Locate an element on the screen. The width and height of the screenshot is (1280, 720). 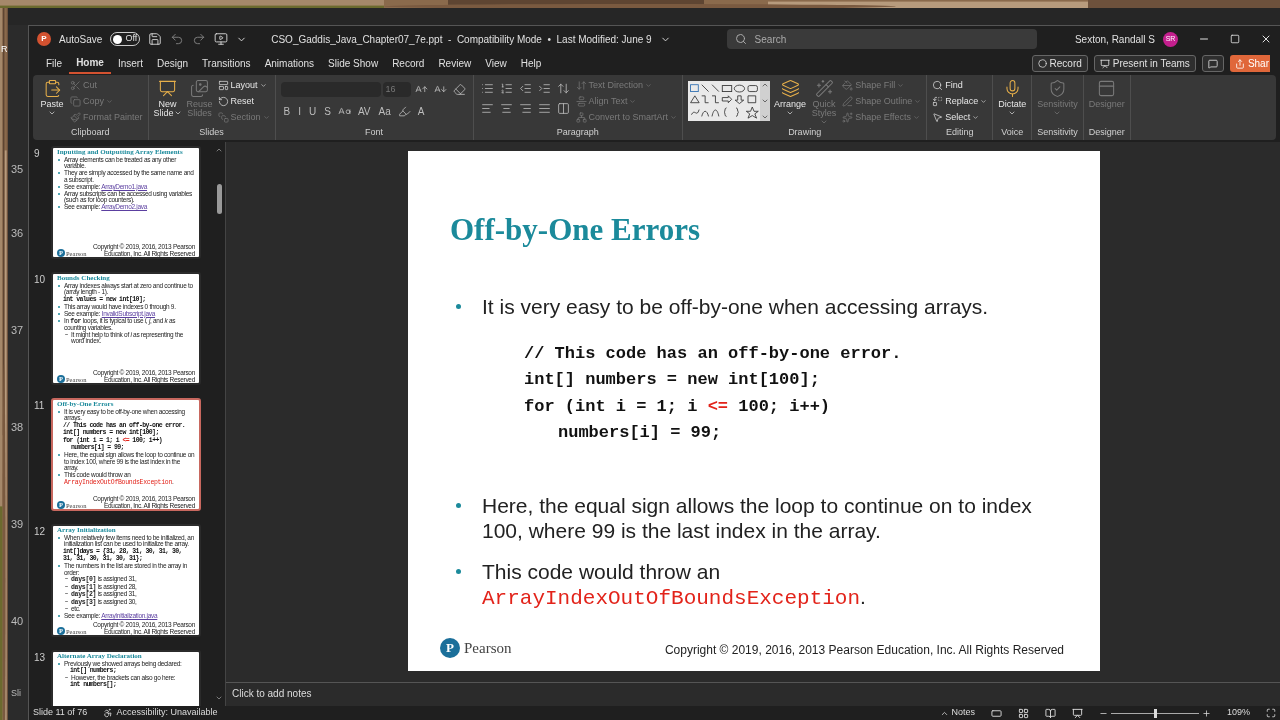
present-icon is located at coordinates (221, 39).